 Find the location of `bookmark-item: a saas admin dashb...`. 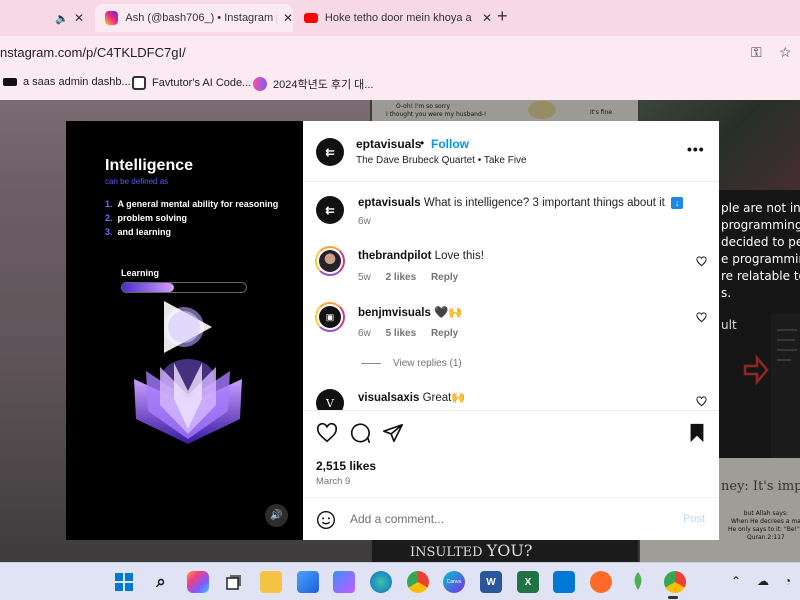

bookmark-item: a saas admin dashb... is located at coordinates (67, 82).